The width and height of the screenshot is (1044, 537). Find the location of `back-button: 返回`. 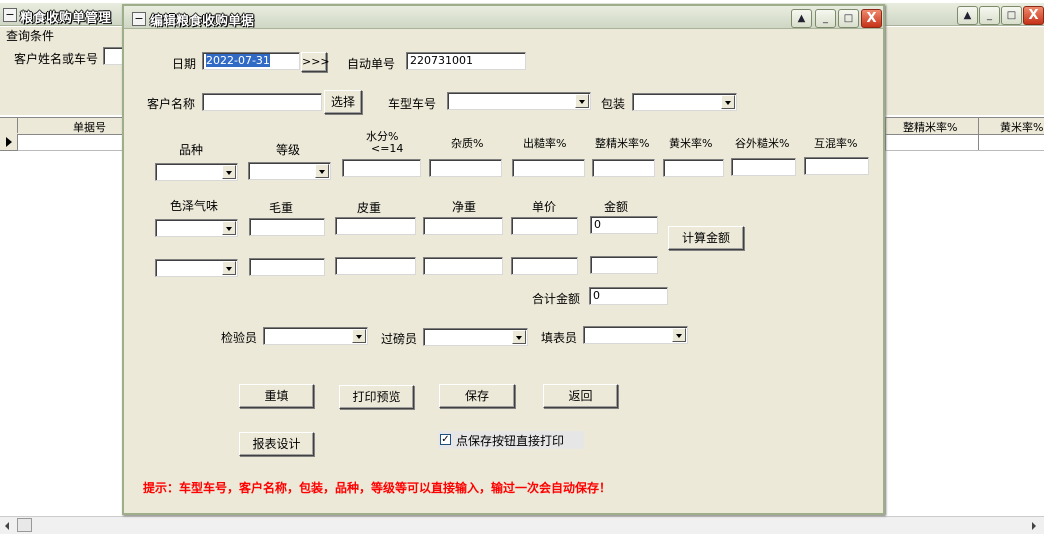

back-button: 返回 is located at coordinates (580, 396).